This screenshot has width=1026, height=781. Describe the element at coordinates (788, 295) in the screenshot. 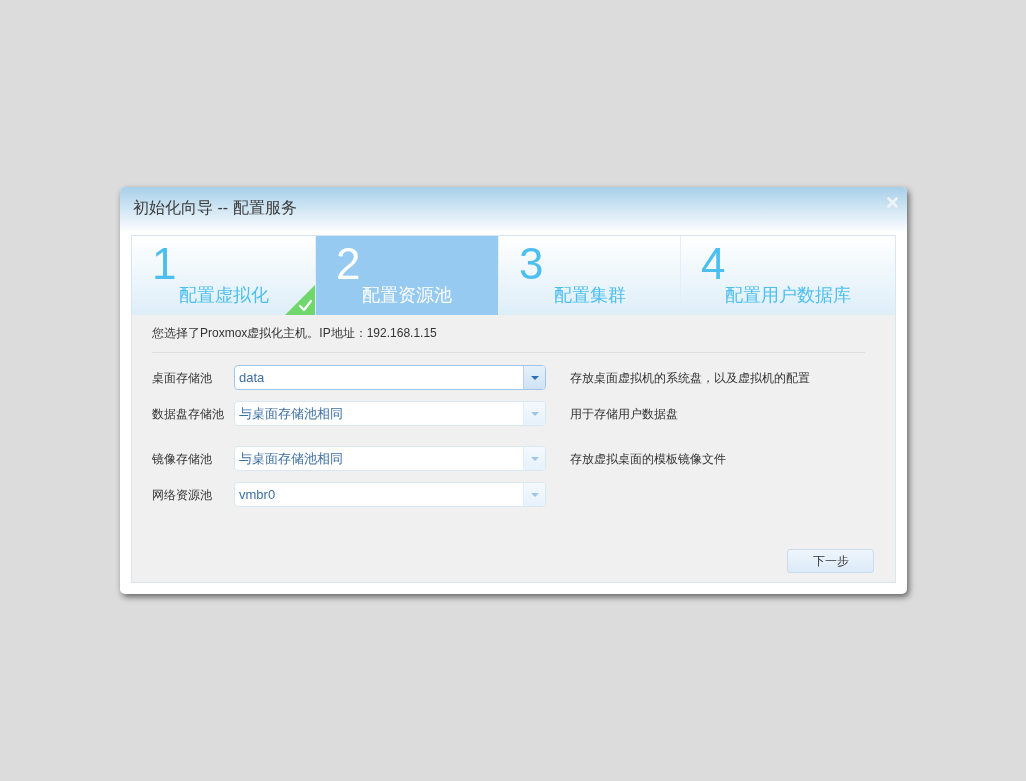

I see `step-label: 配置用户数据库` at that location.